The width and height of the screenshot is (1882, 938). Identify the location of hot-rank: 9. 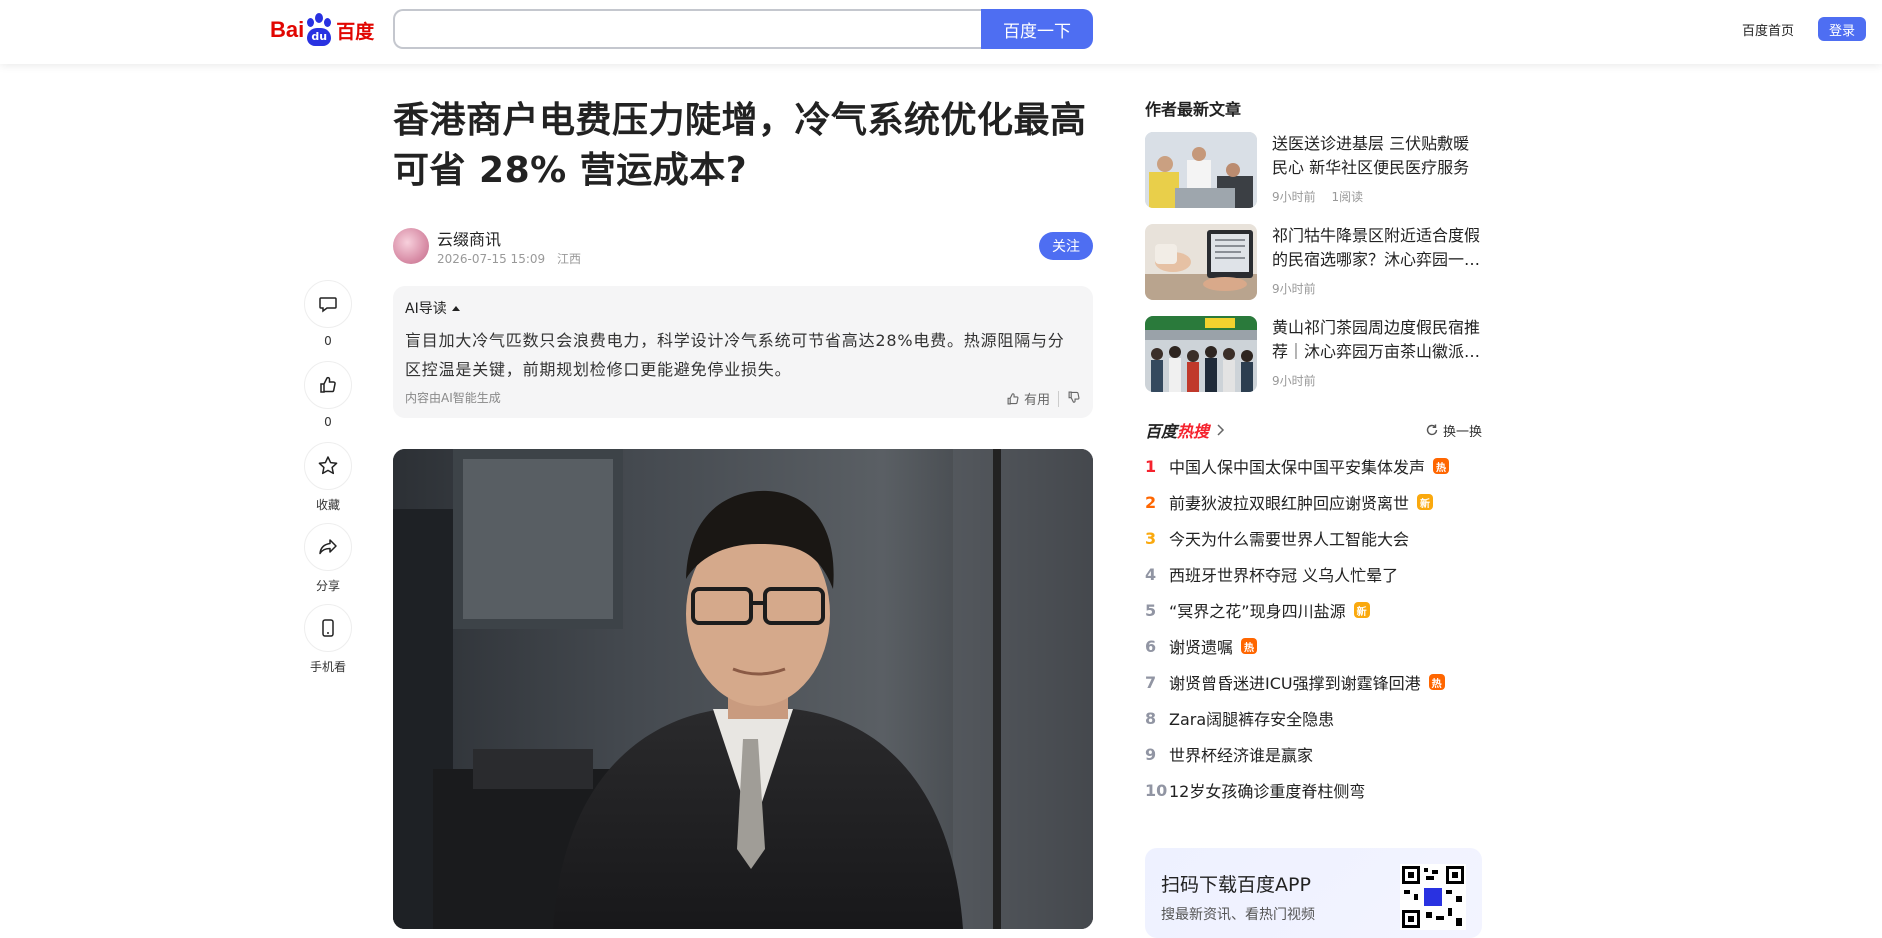
(1151, 754).